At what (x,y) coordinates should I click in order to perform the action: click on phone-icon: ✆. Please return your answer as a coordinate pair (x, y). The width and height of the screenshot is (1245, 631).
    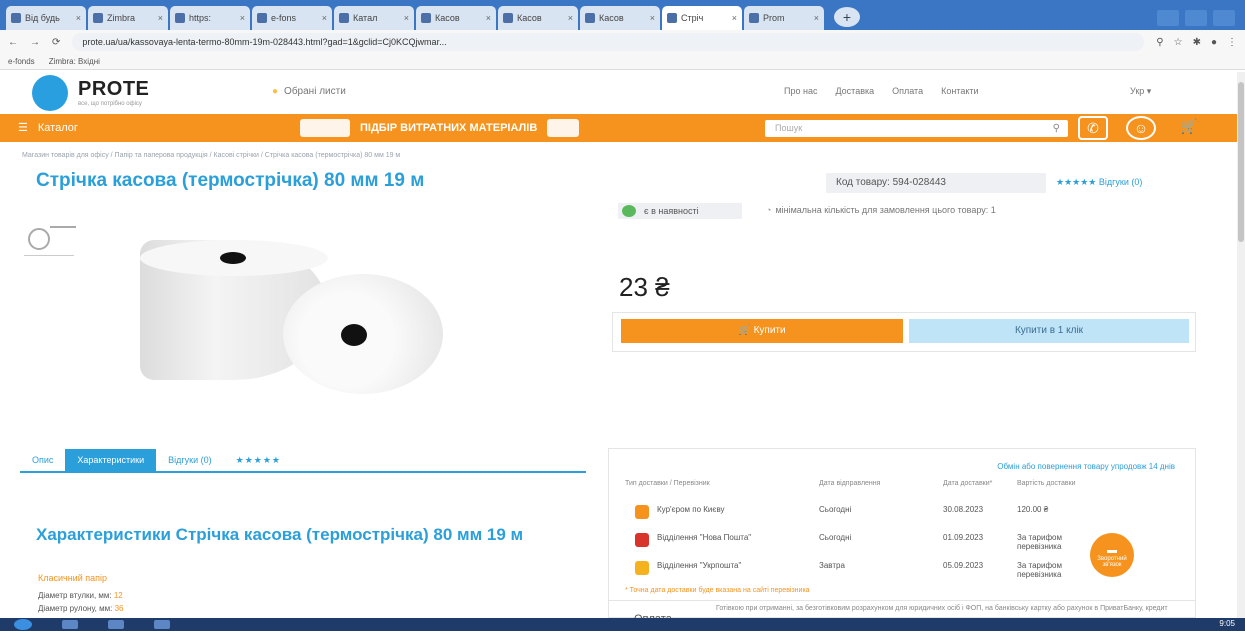
    Looking at the image, I should click on (1093, 128).